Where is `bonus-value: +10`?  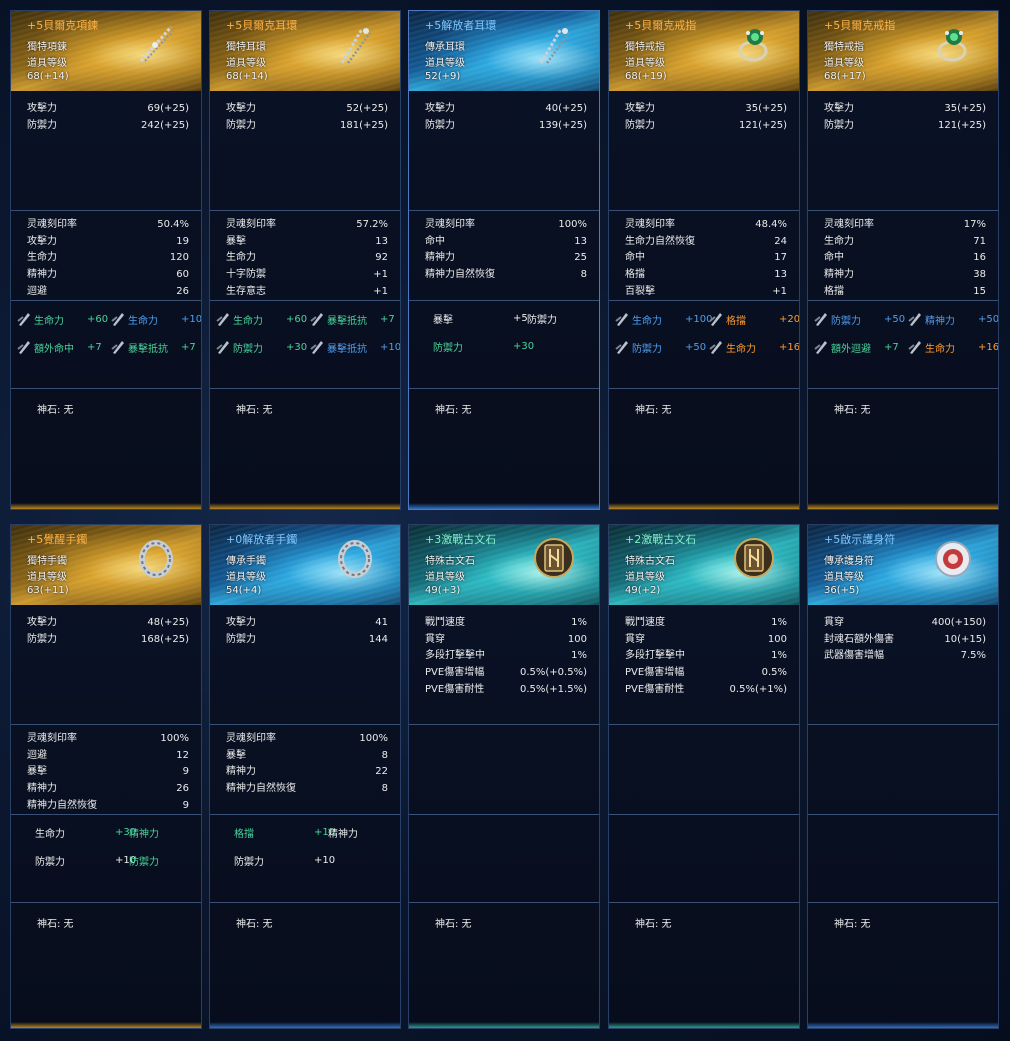 bonus-value: +10 is located at coordinates (325, 860).